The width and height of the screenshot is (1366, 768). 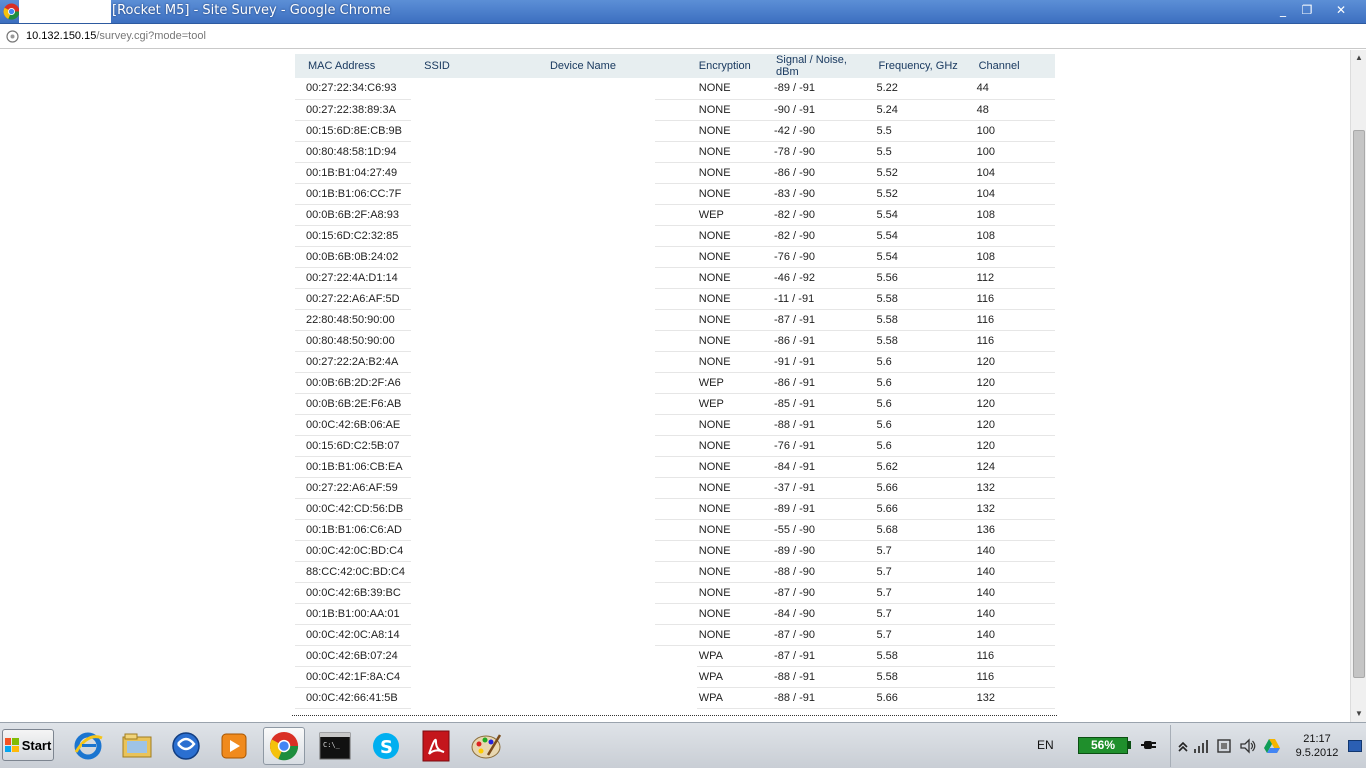 What do you see at coordinates (730, 656) in the screenshot?
I see `encryption-cell: WPA` at bounding box center [730, 656].